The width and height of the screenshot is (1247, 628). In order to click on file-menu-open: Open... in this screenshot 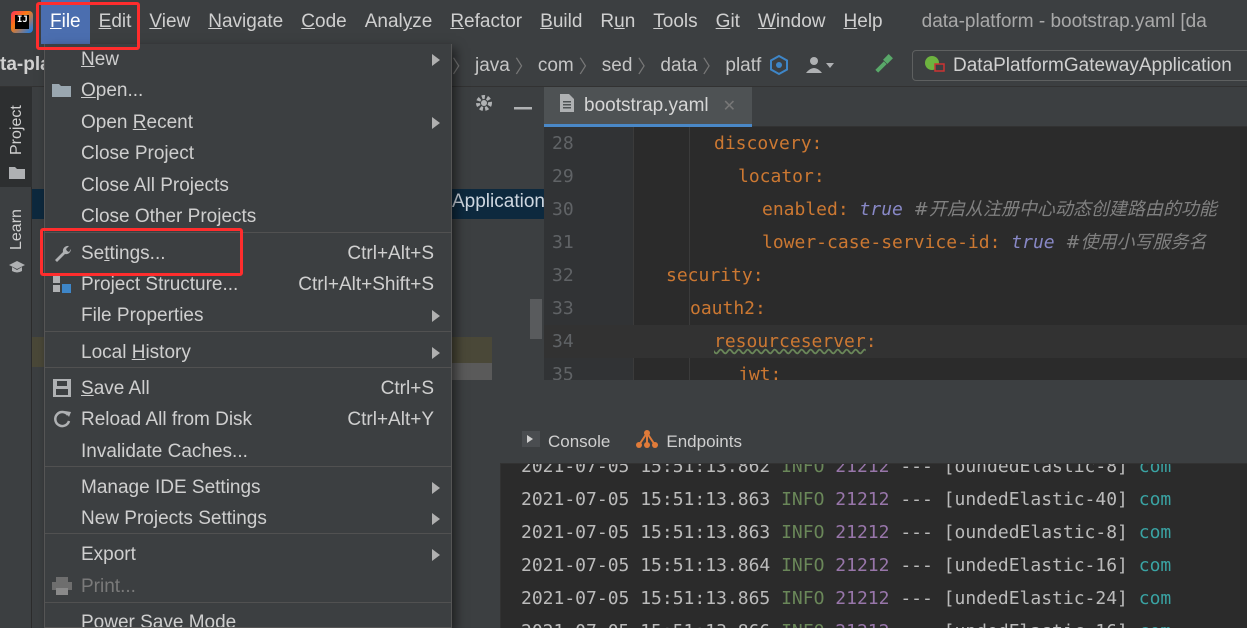, I will do `click(248, 90)`.